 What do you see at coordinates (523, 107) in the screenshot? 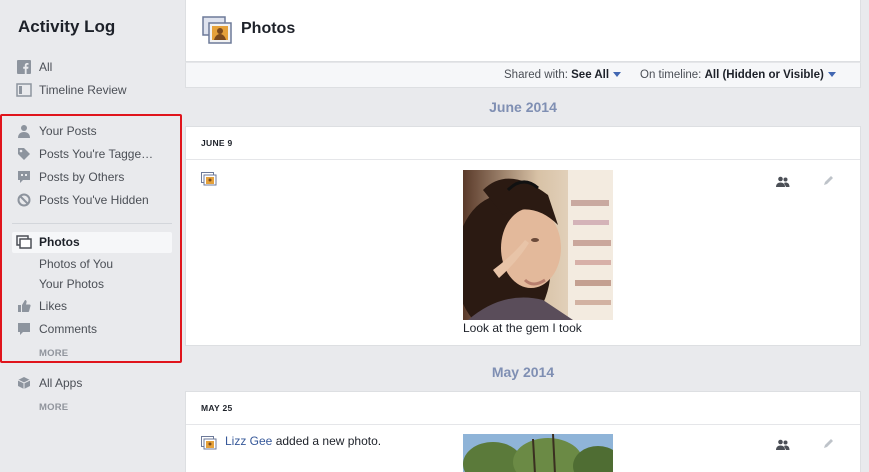
I see `month-heading: June 2014` at bounding box center [523, 107].